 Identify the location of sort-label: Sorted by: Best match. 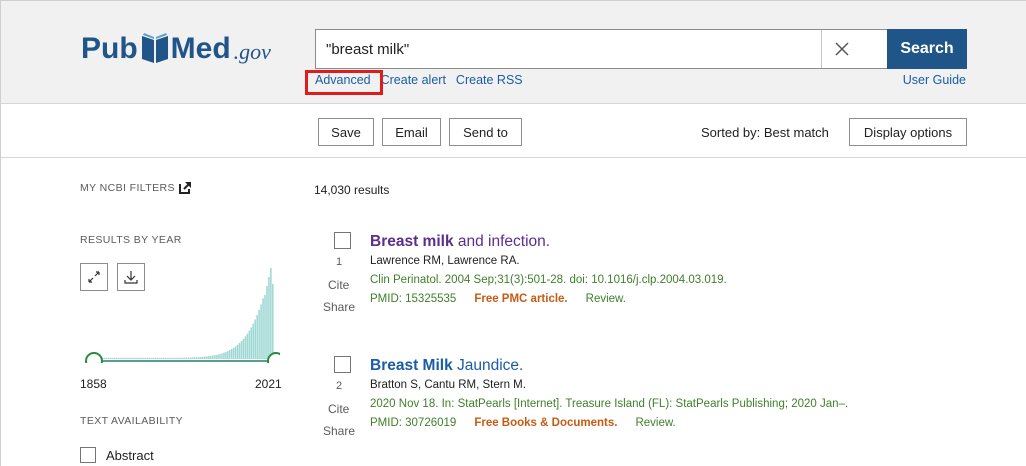
(765, 132).